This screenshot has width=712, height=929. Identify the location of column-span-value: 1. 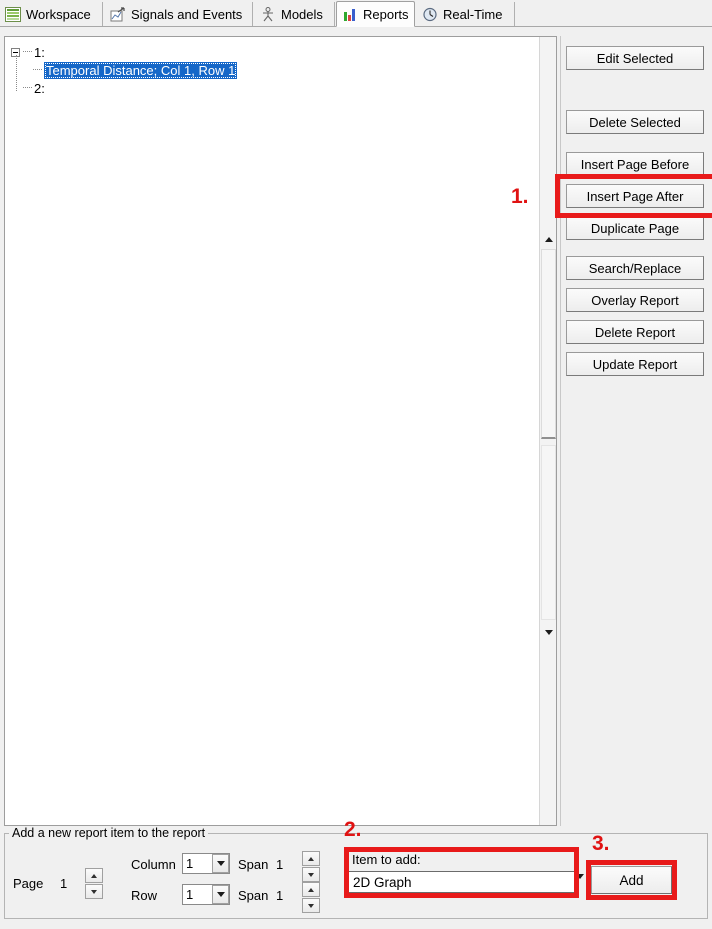
(280, 864).